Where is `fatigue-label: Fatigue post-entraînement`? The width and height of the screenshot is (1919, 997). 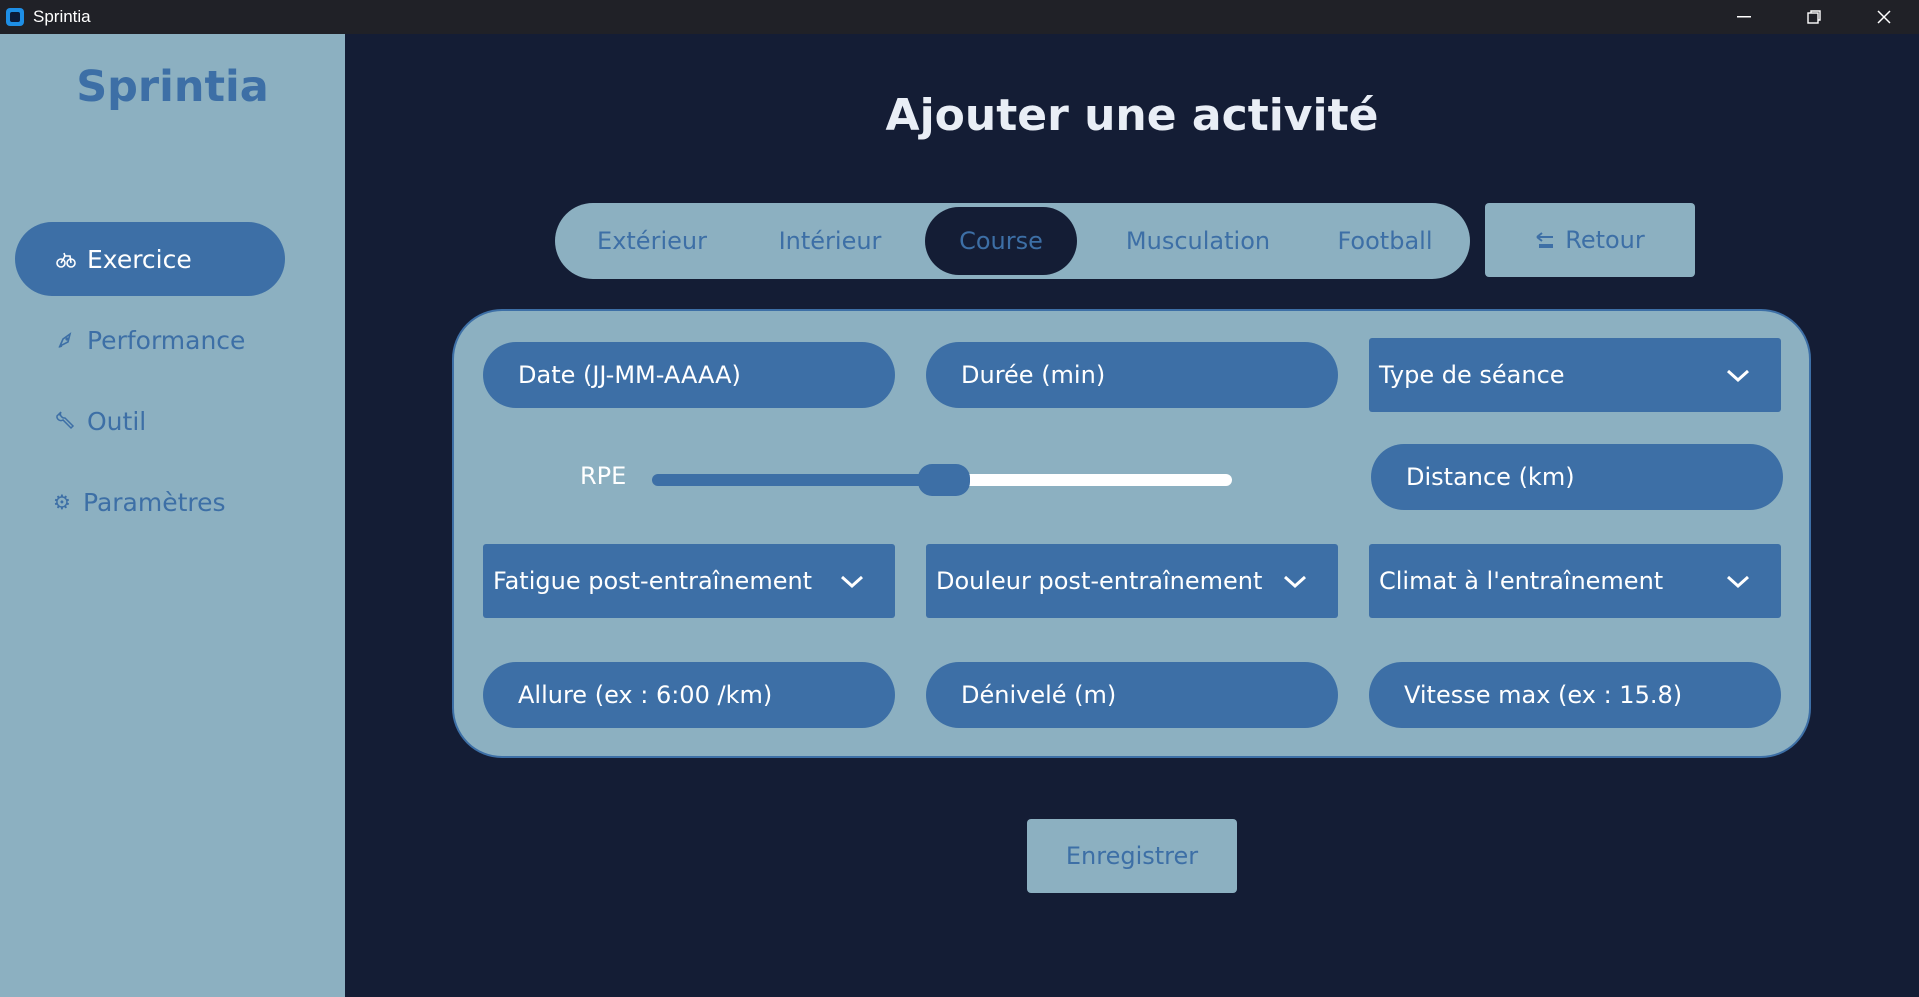
fatigue-label: Fatigue post-entraînement is located at coordinates (653, 581).